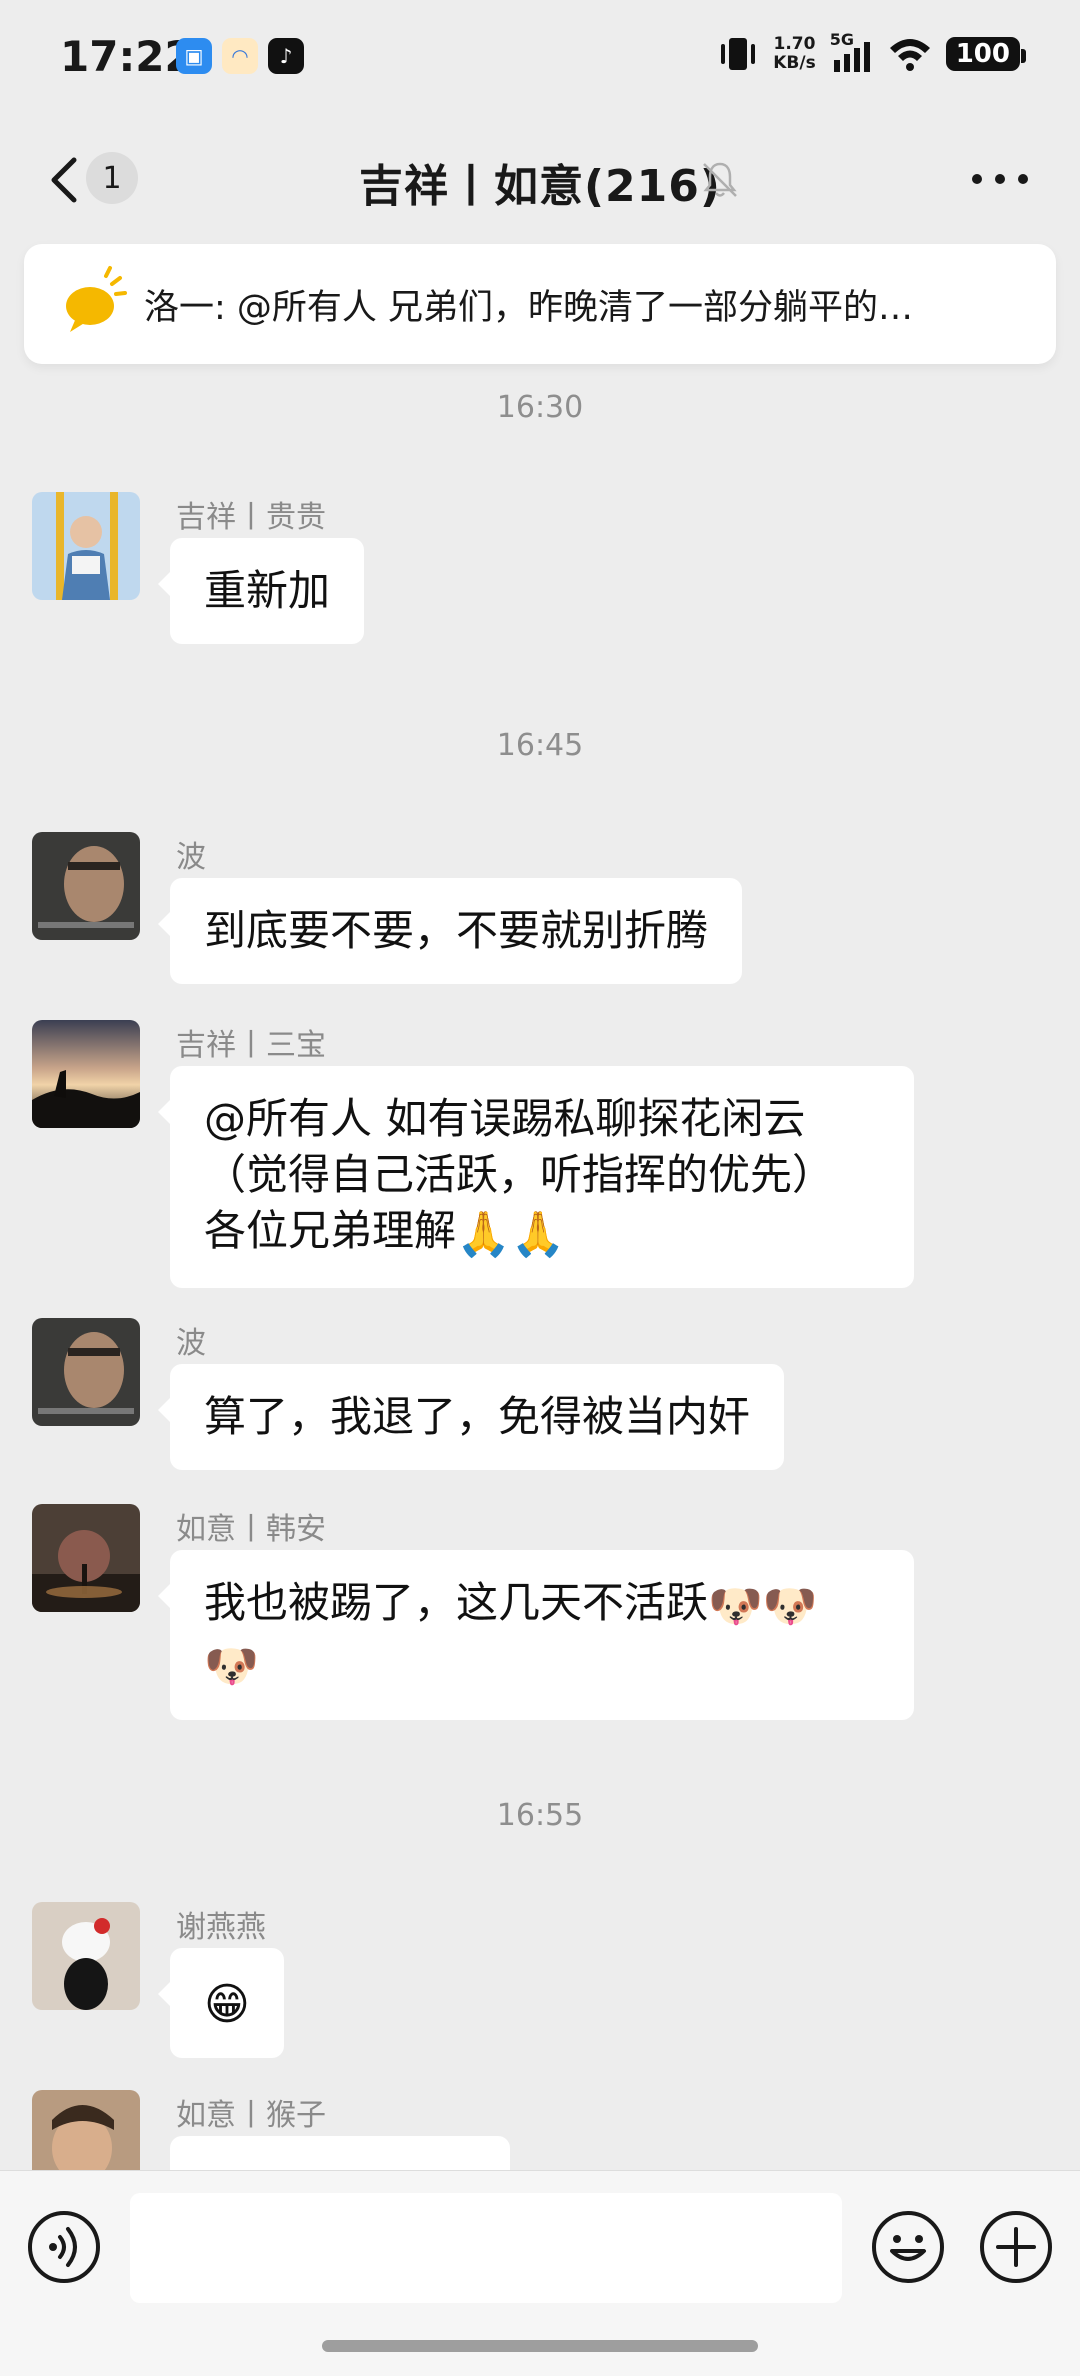  What do you see at coordinates (540, 2346) in the screenshot?
I see `home-indicator` at bounding box center [540, 2346].